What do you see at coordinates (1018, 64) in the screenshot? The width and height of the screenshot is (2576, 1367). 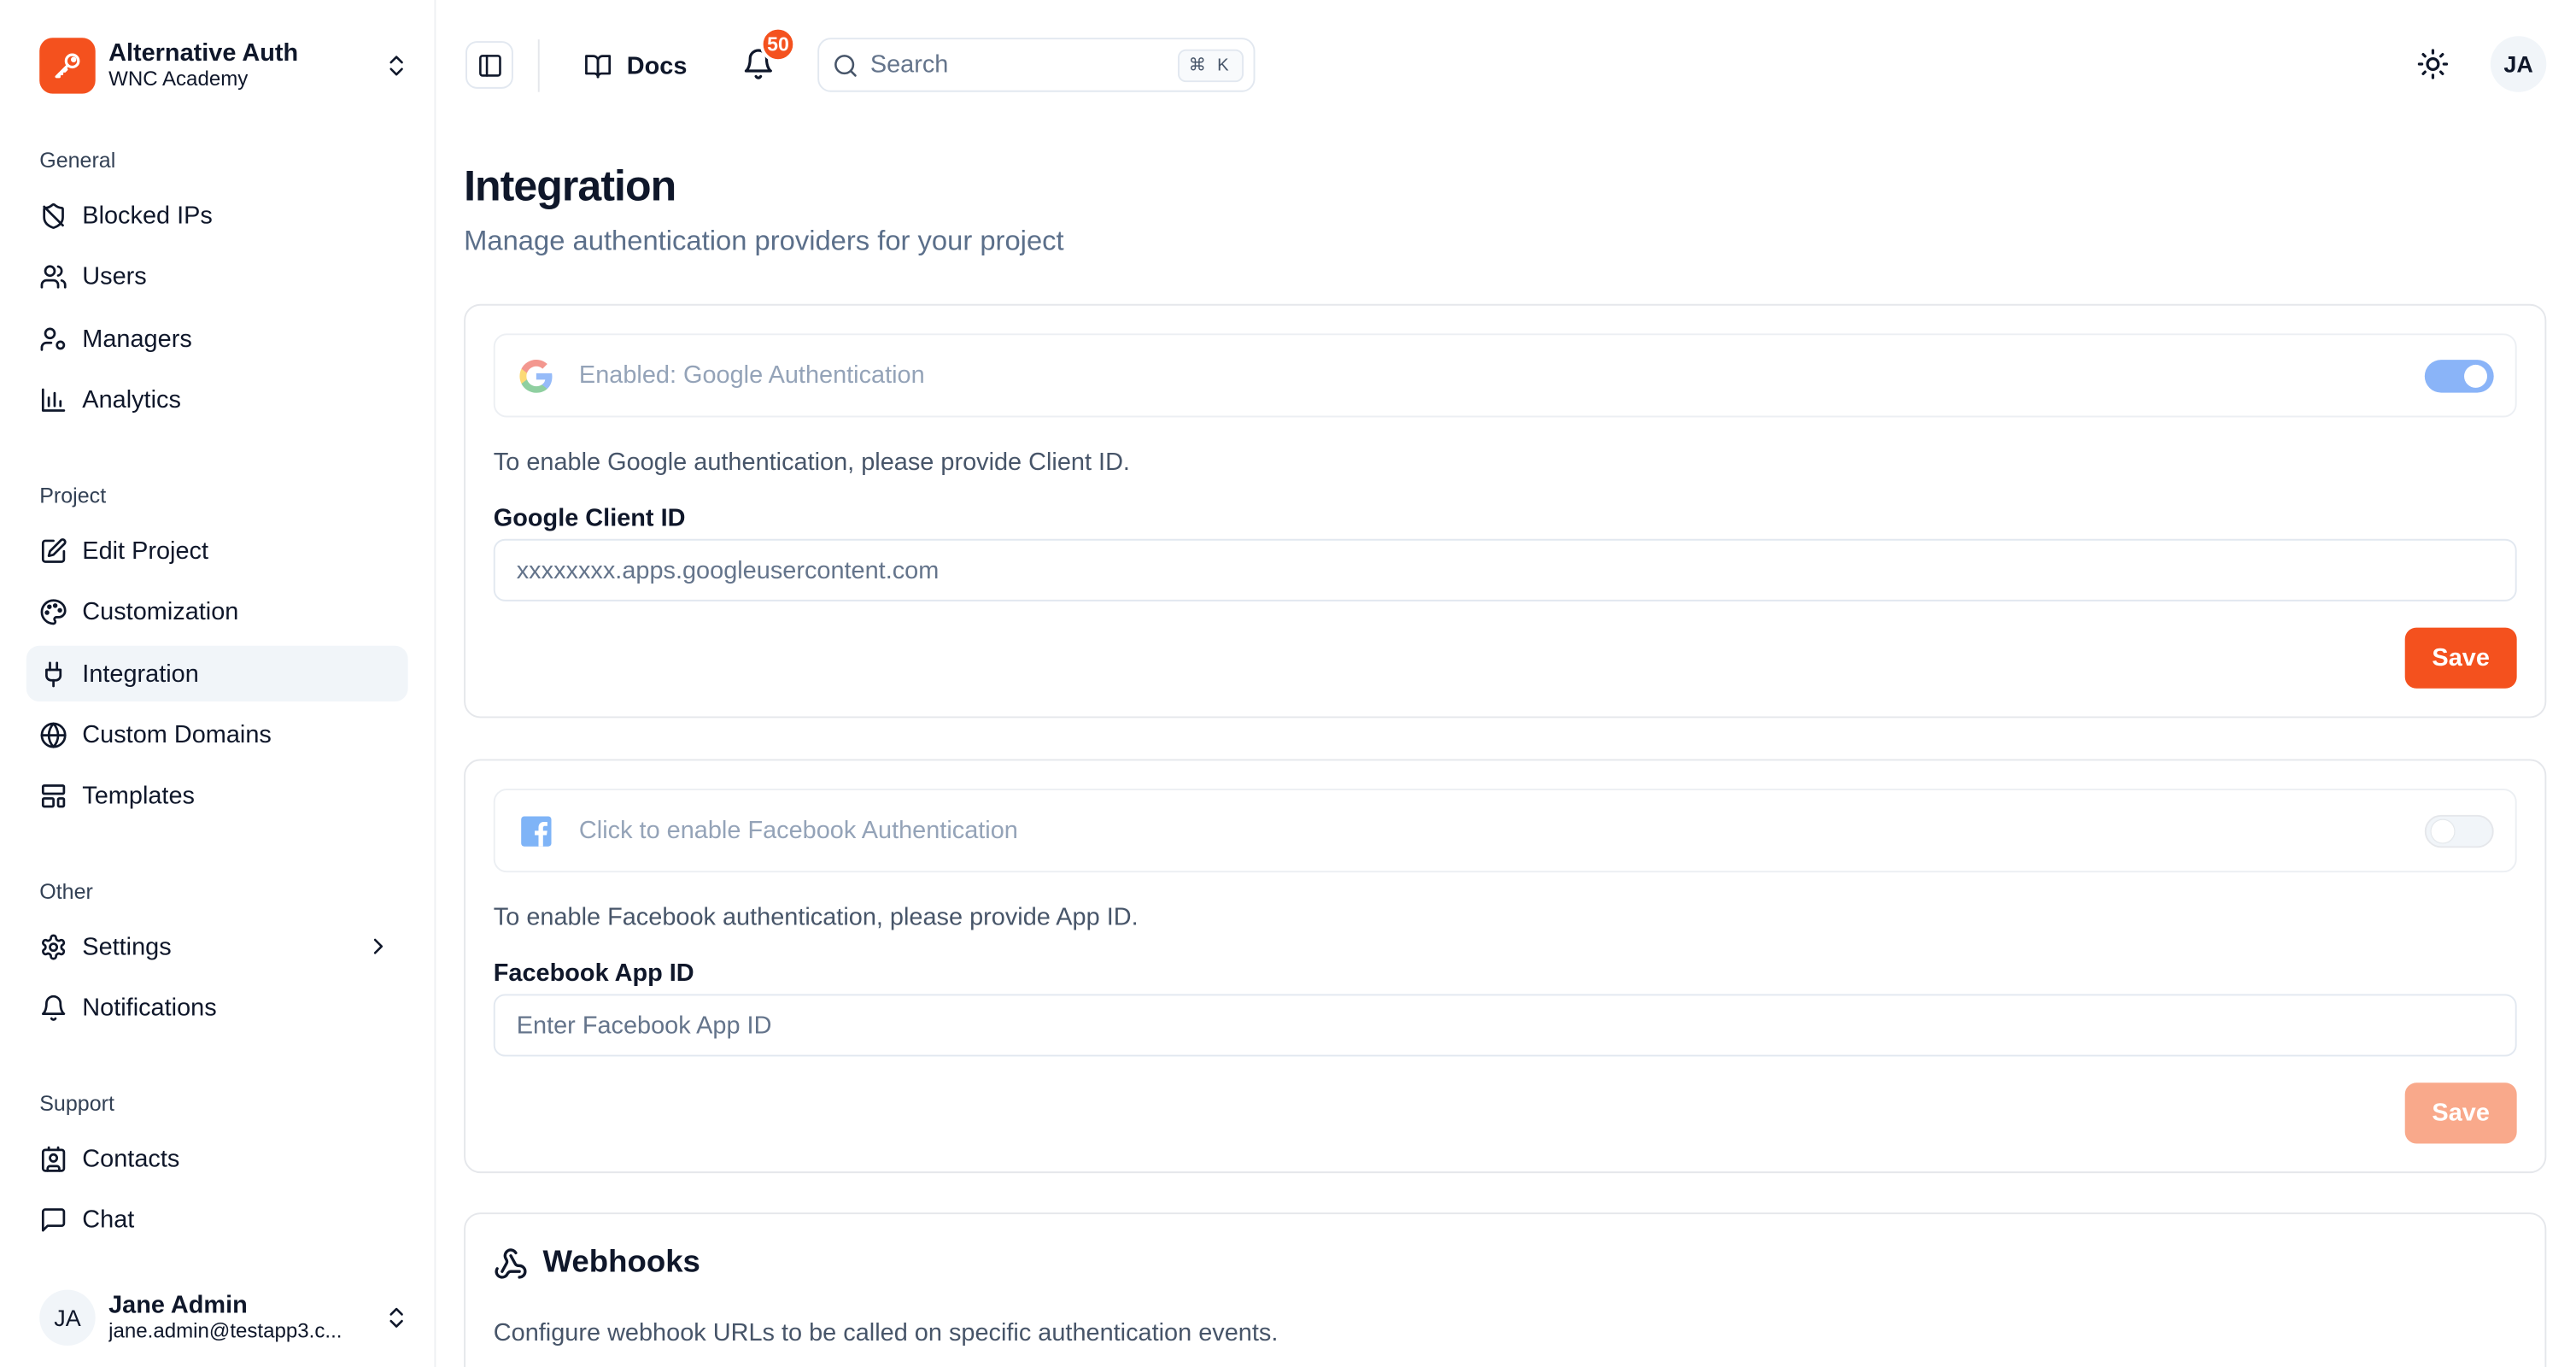 I see `search-input` at bounding box center [1018, 64].